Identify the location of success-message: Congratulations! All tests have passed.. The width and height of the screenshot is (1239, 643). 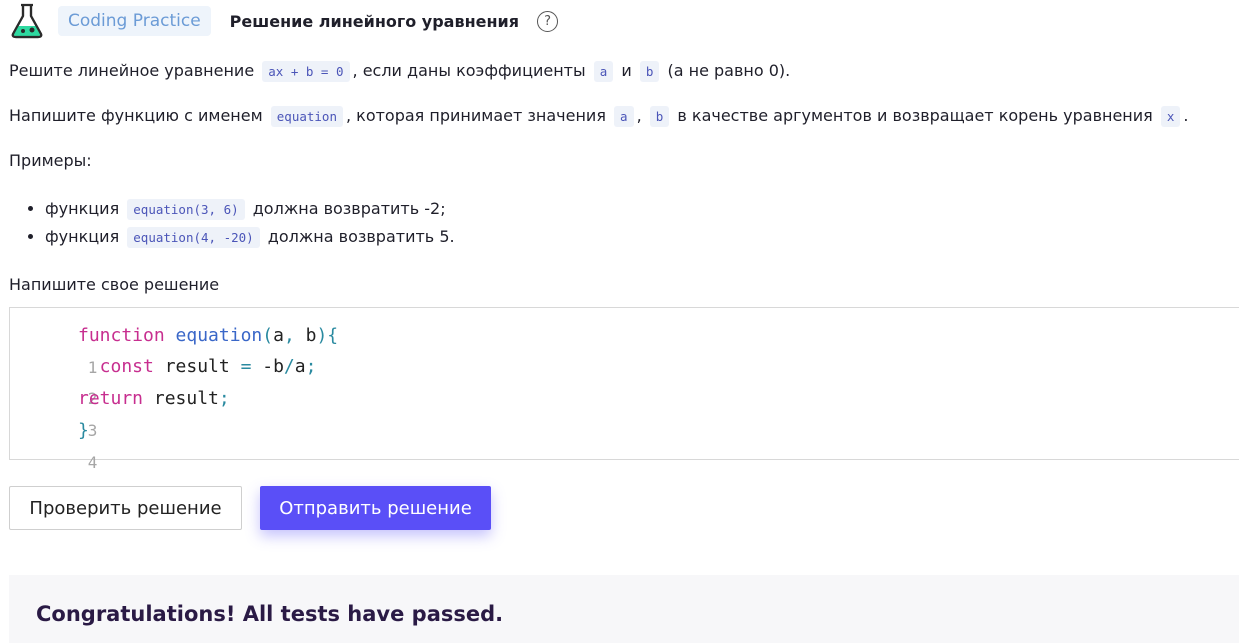
(270, 614).